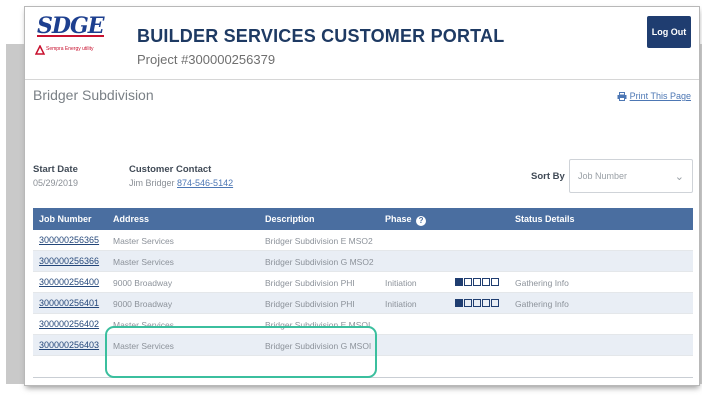  Describe the element at coordinates (69, 324) in the screenshot. I see `job-number-link: 300000256402` at that location.